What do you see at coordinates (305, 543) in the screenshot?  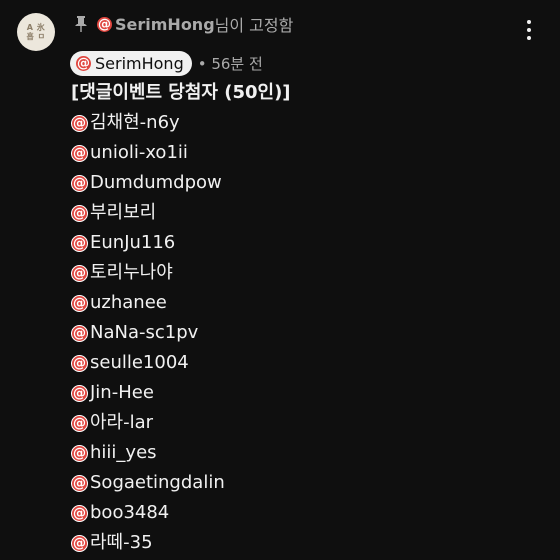 I see `mention-item: @ 라떼-35` at bounding box center [305, 543].